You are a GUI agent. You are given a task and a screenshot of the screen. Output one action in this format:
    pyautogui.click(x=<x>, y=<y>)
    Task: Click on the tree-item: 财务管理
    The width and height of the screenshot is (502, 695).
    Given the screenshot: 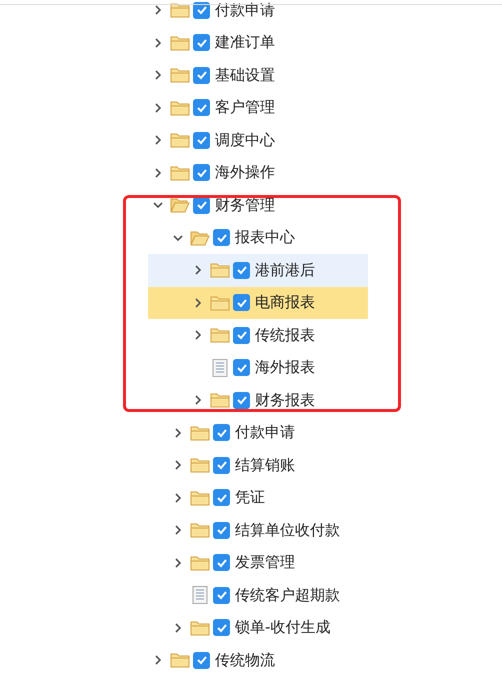 What is the action you would take?
    pyautogui.click(x=218, y=205)
    